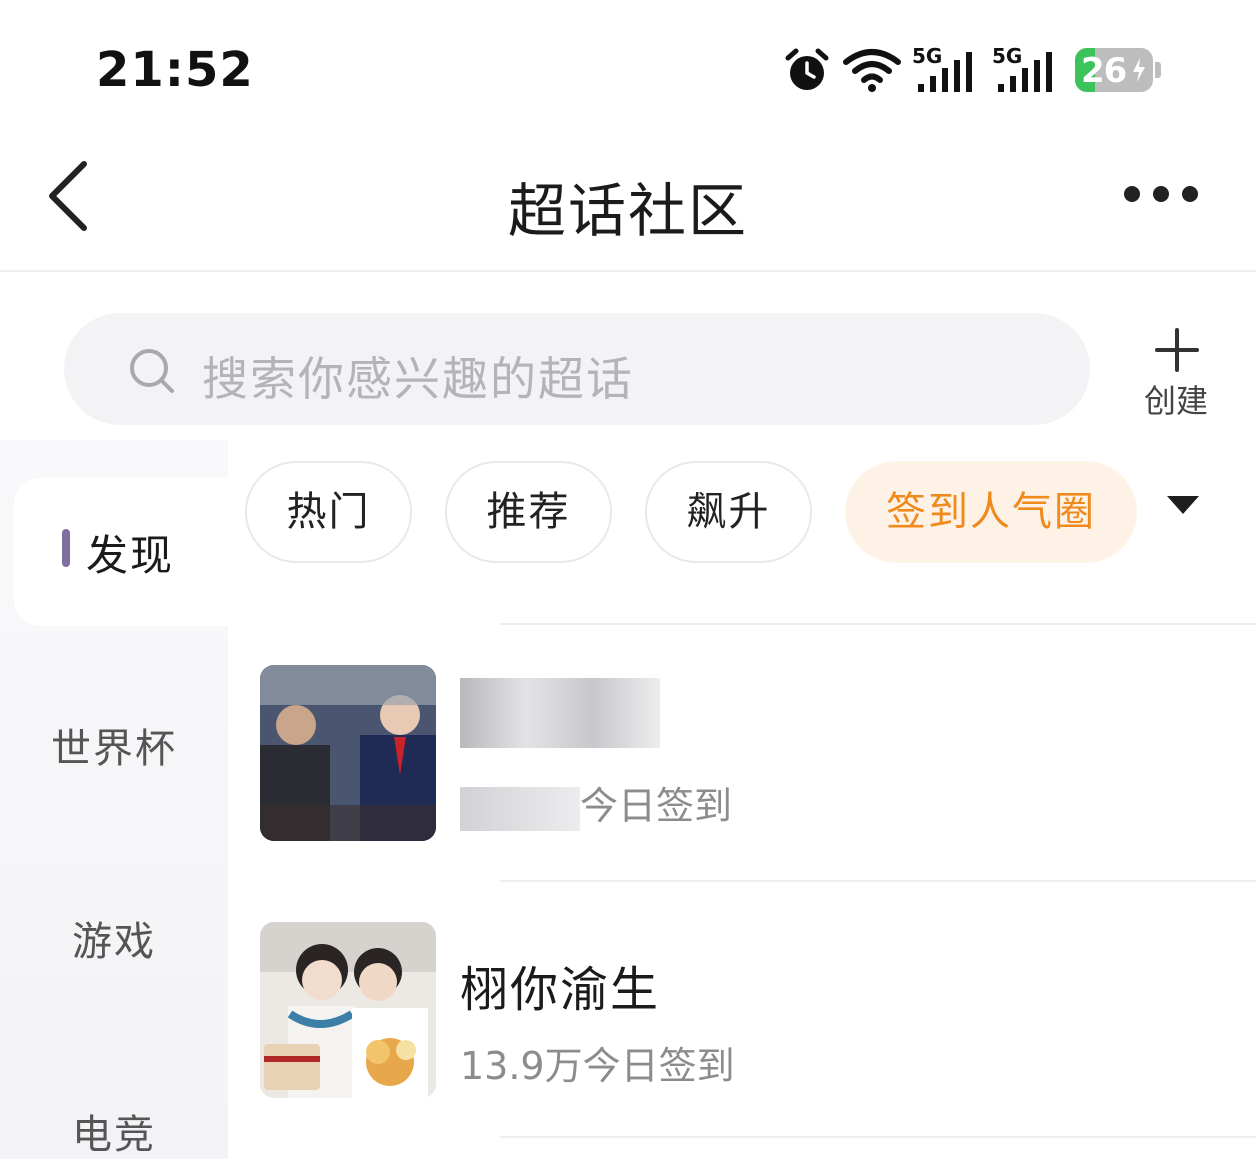 The image size is (1256, 1160). I want to click on sidebar-item-discover: 发现, so click(121, 552).